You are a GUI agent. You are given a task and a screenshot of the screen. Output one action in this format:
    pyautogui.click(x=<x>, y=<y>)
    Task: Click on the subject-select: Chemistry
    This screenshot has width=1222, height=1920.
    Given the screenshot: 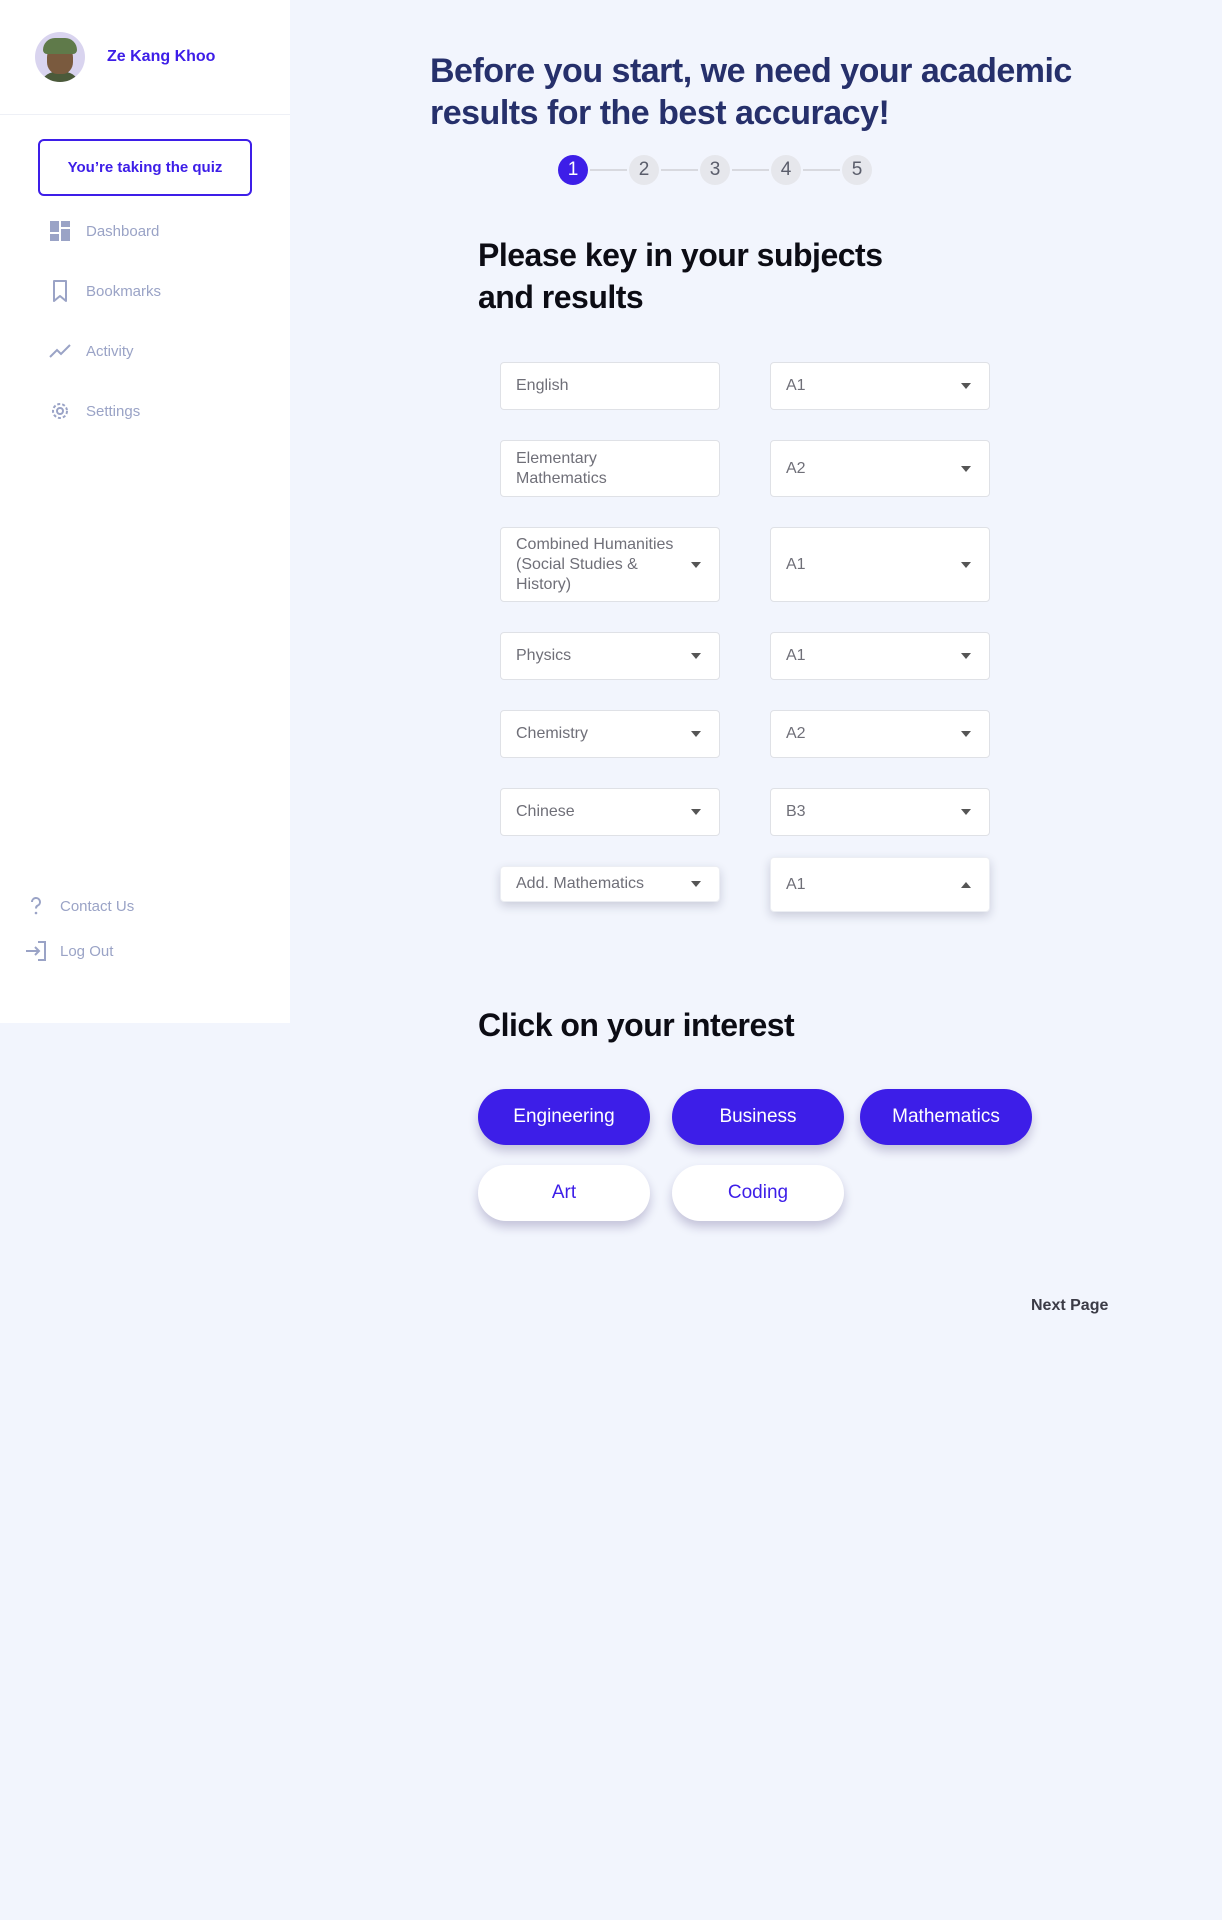 What is the action you would take?
    pyautogui.click(x=610, y=734)
    